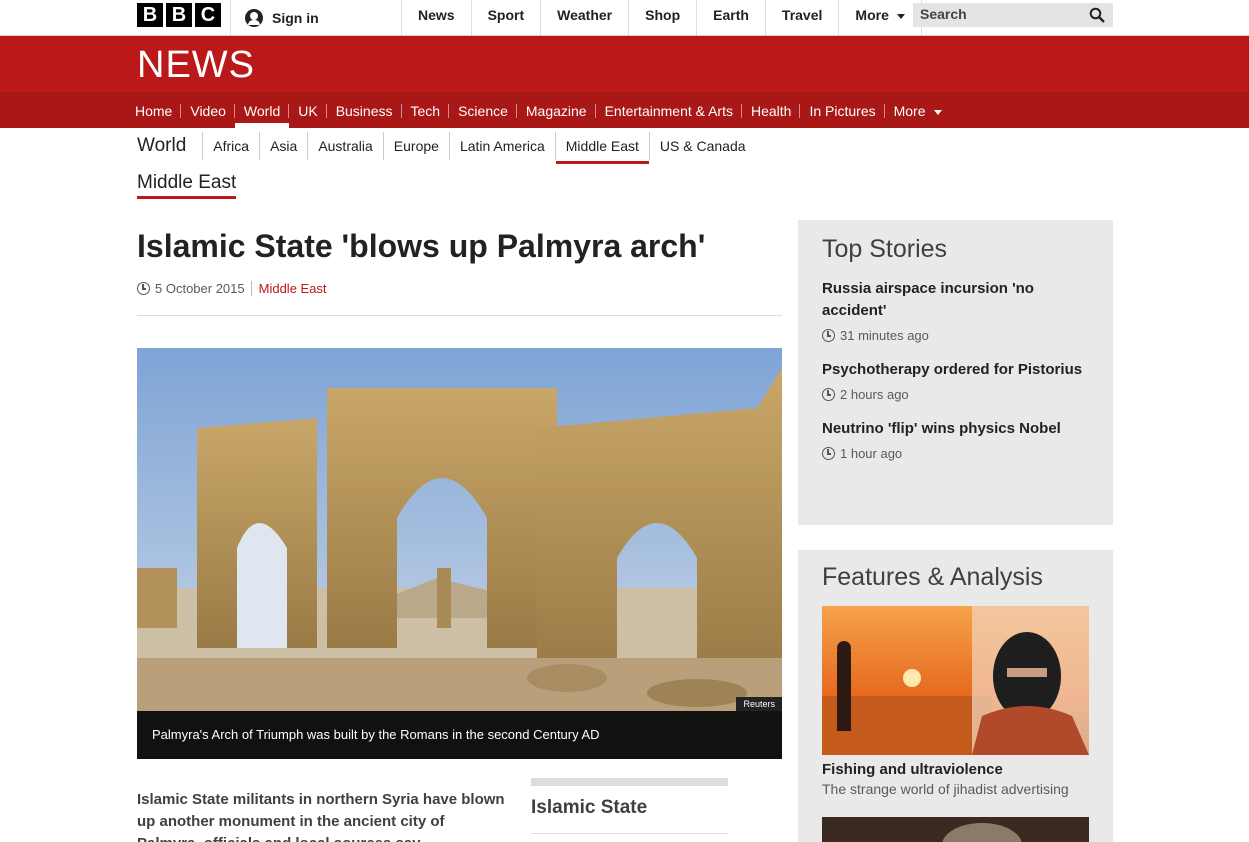 Image resolution: width=1249 pixels, height=842 pixels. Describe the element at coordinates (884, 335) in the screenshot. I see `story-time-text: 31 minutes ago` at that location.